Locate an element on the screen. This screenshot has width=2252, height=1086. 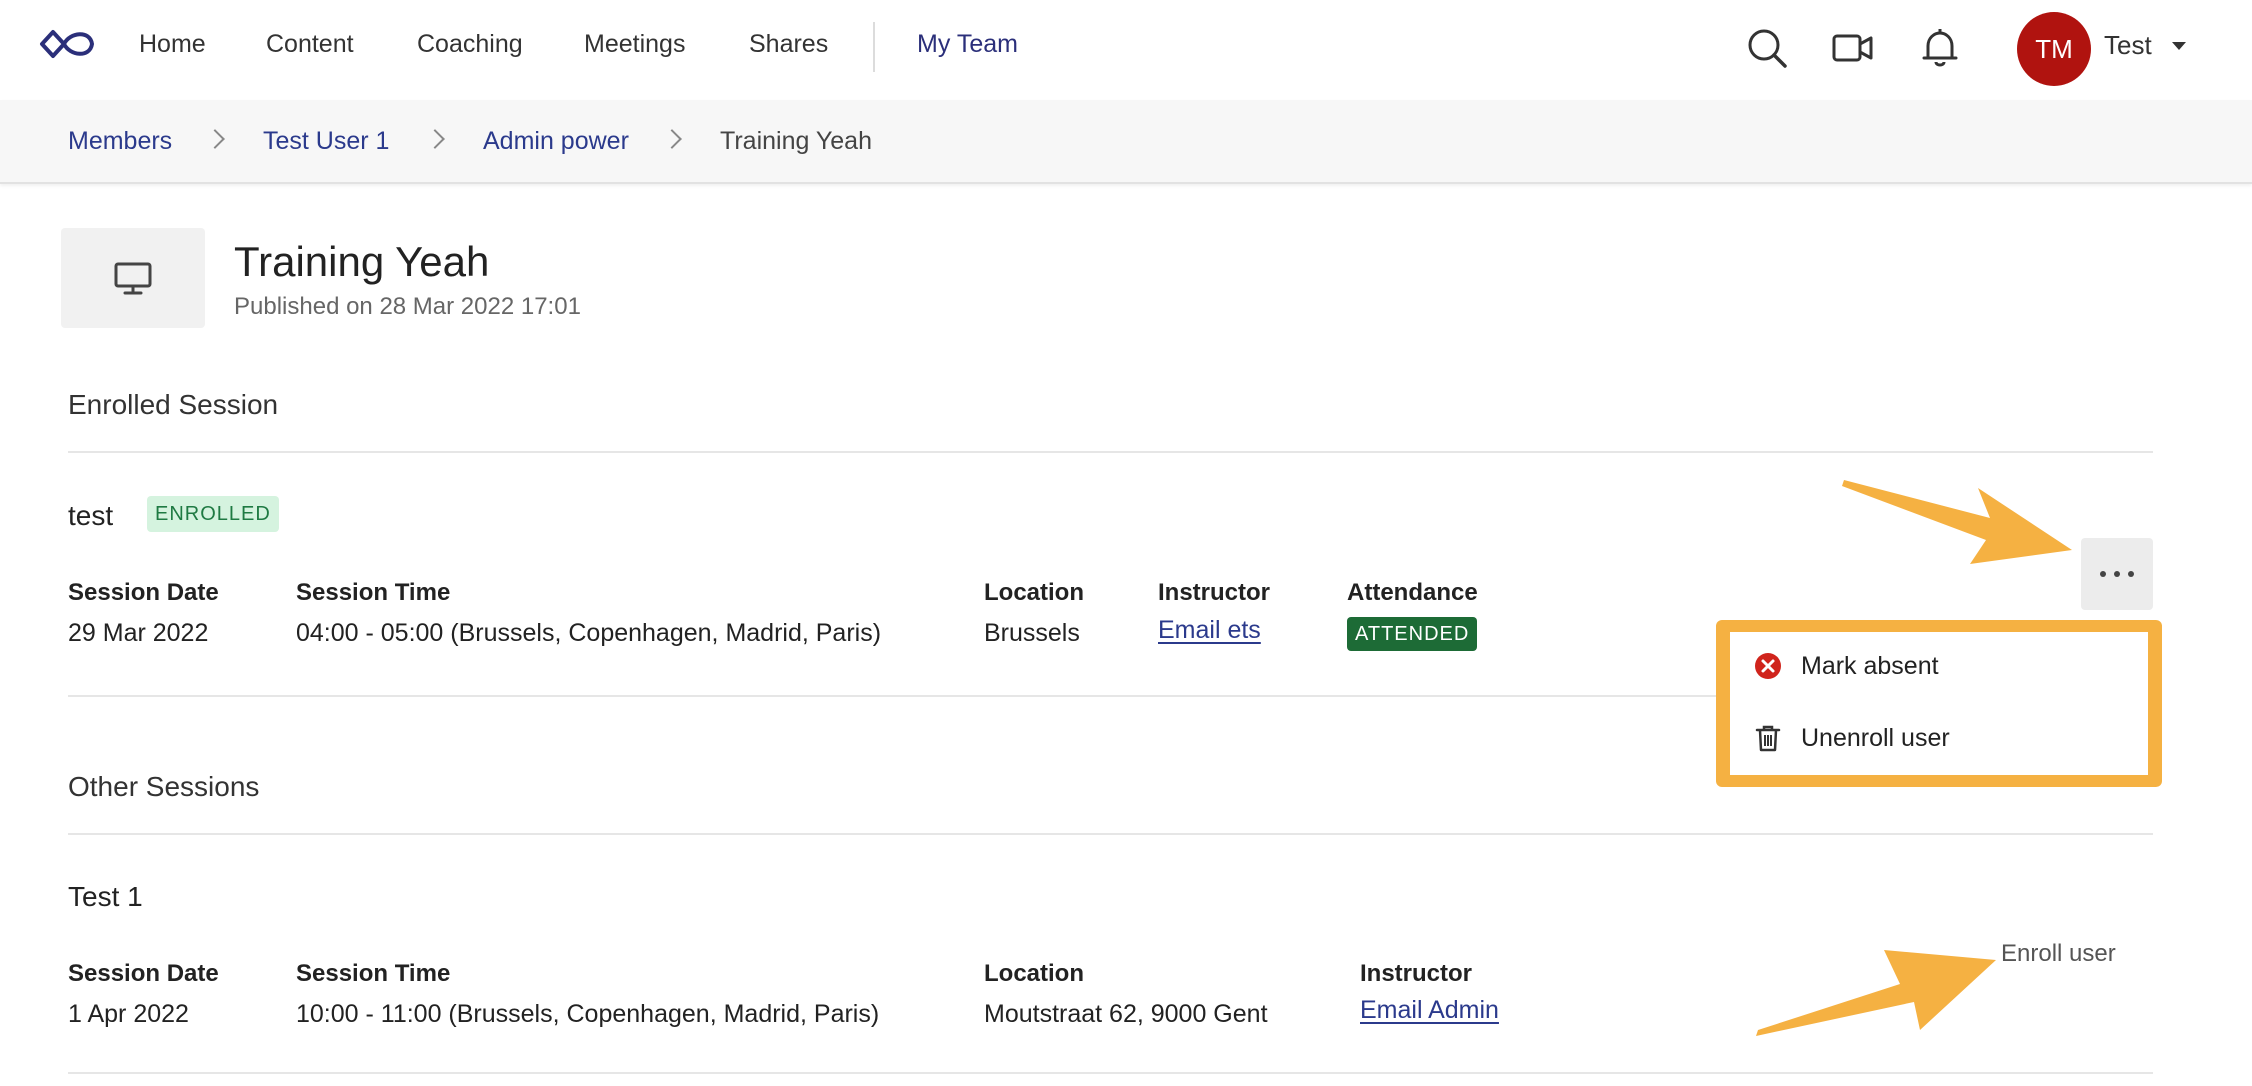
user-menu-name: Test is located at coordinates (2128, 45).